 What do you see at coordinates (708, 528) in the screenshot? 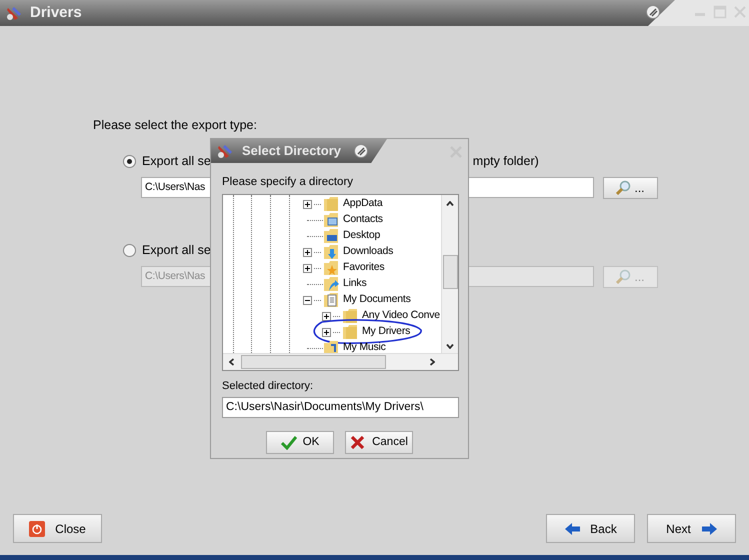
I see `right-arrow-icon` at bounding box center [708, 528].